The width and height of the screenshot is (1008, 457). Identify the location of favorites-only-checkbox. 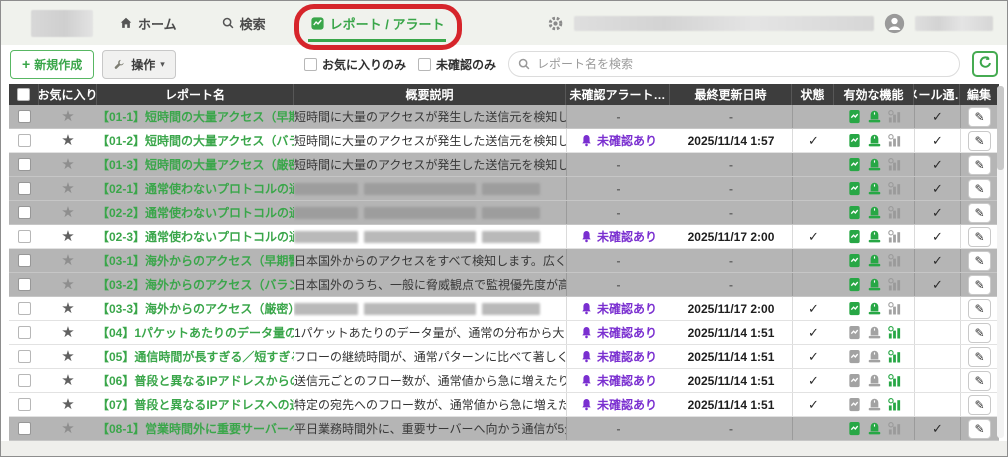
(310, 64).